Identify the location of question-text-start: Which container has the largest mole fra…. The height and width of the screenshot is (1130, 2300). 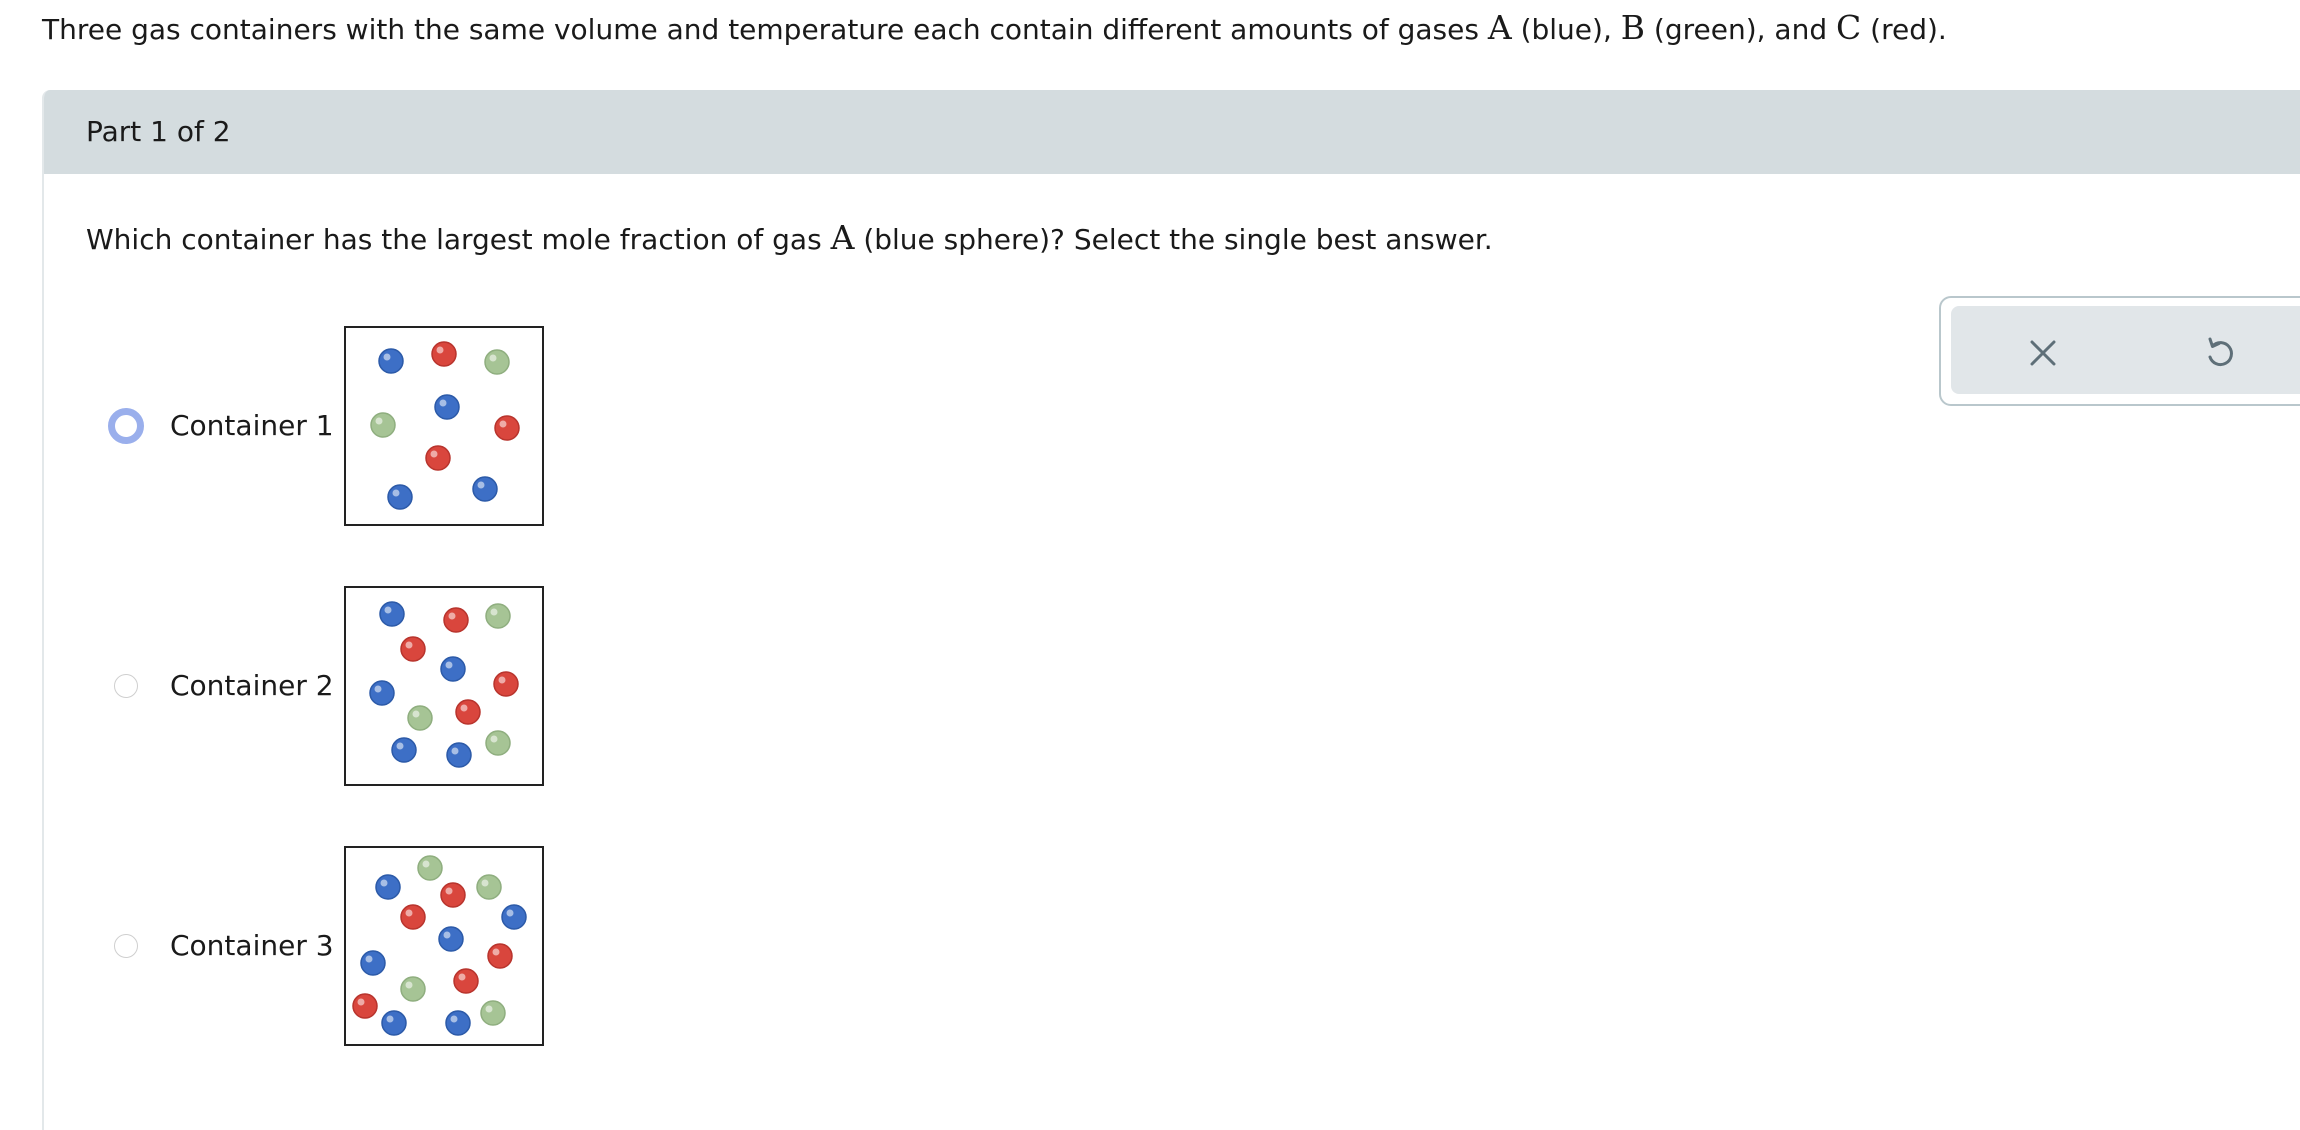
(458, 239).